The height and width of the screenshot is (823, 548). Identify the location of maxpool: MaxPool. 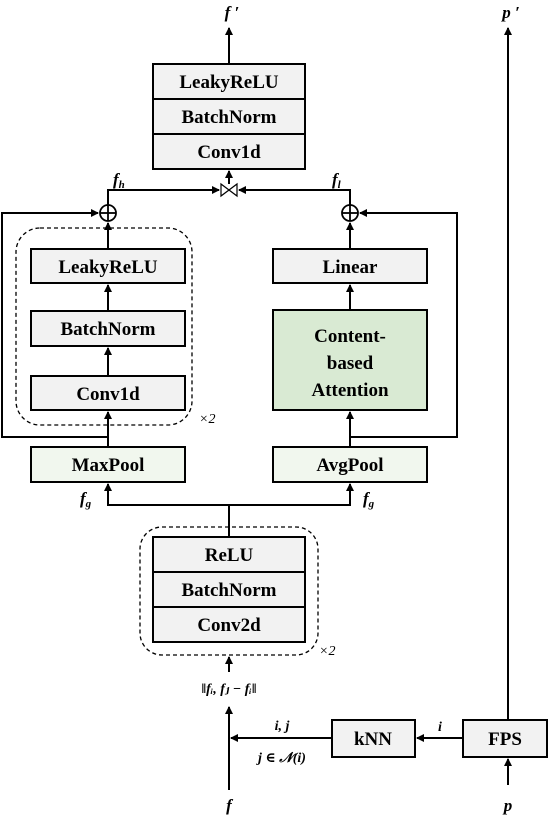
(108, 465).